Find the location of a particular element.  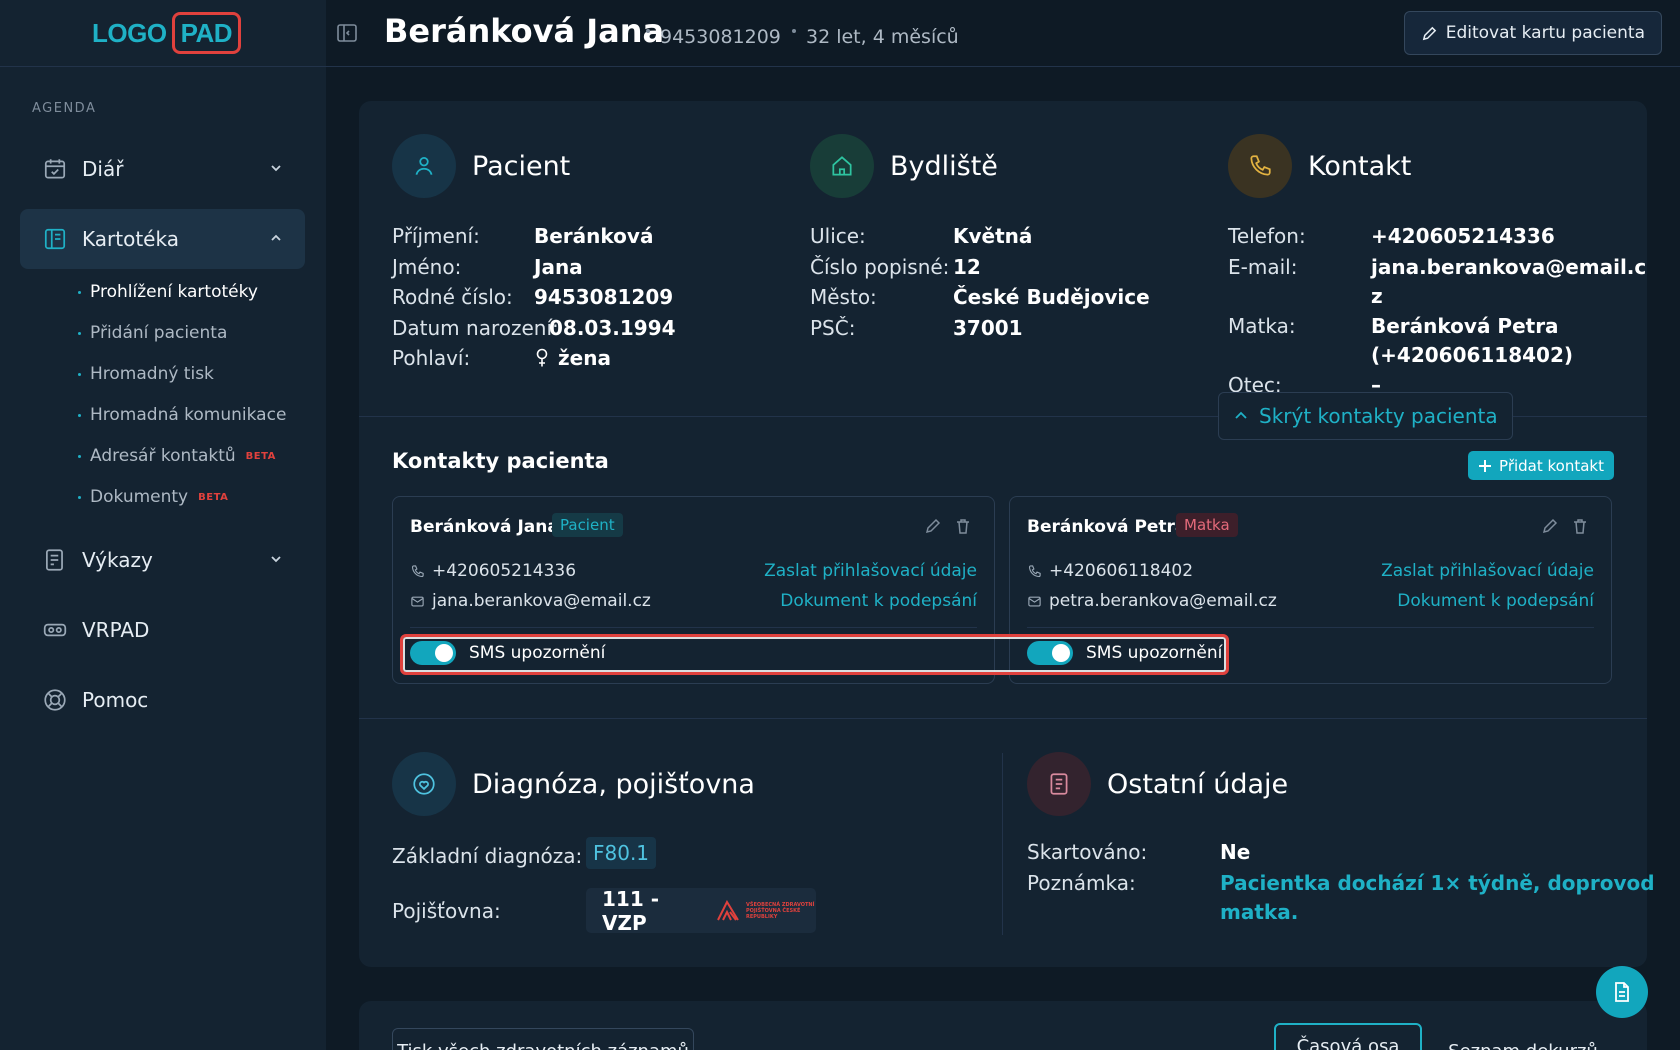

insurance-value: 111 - VZP is located at coordinates (631, 910).